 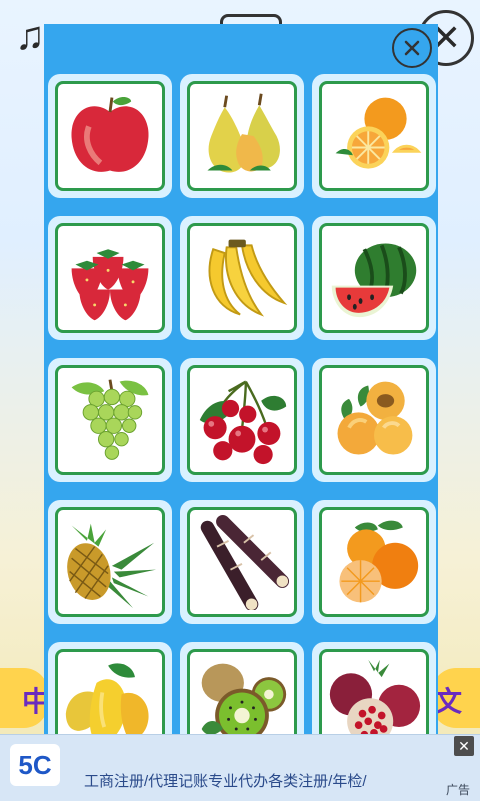 I want to click on ad-logo: 5C, so click(x=35, y=765).